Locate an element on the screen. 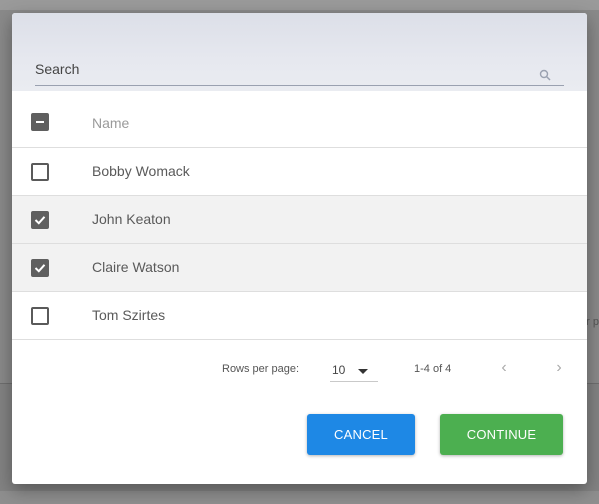 The image size is (599, 504). table-row: Claire Watson is located at coordinates (299, 268).